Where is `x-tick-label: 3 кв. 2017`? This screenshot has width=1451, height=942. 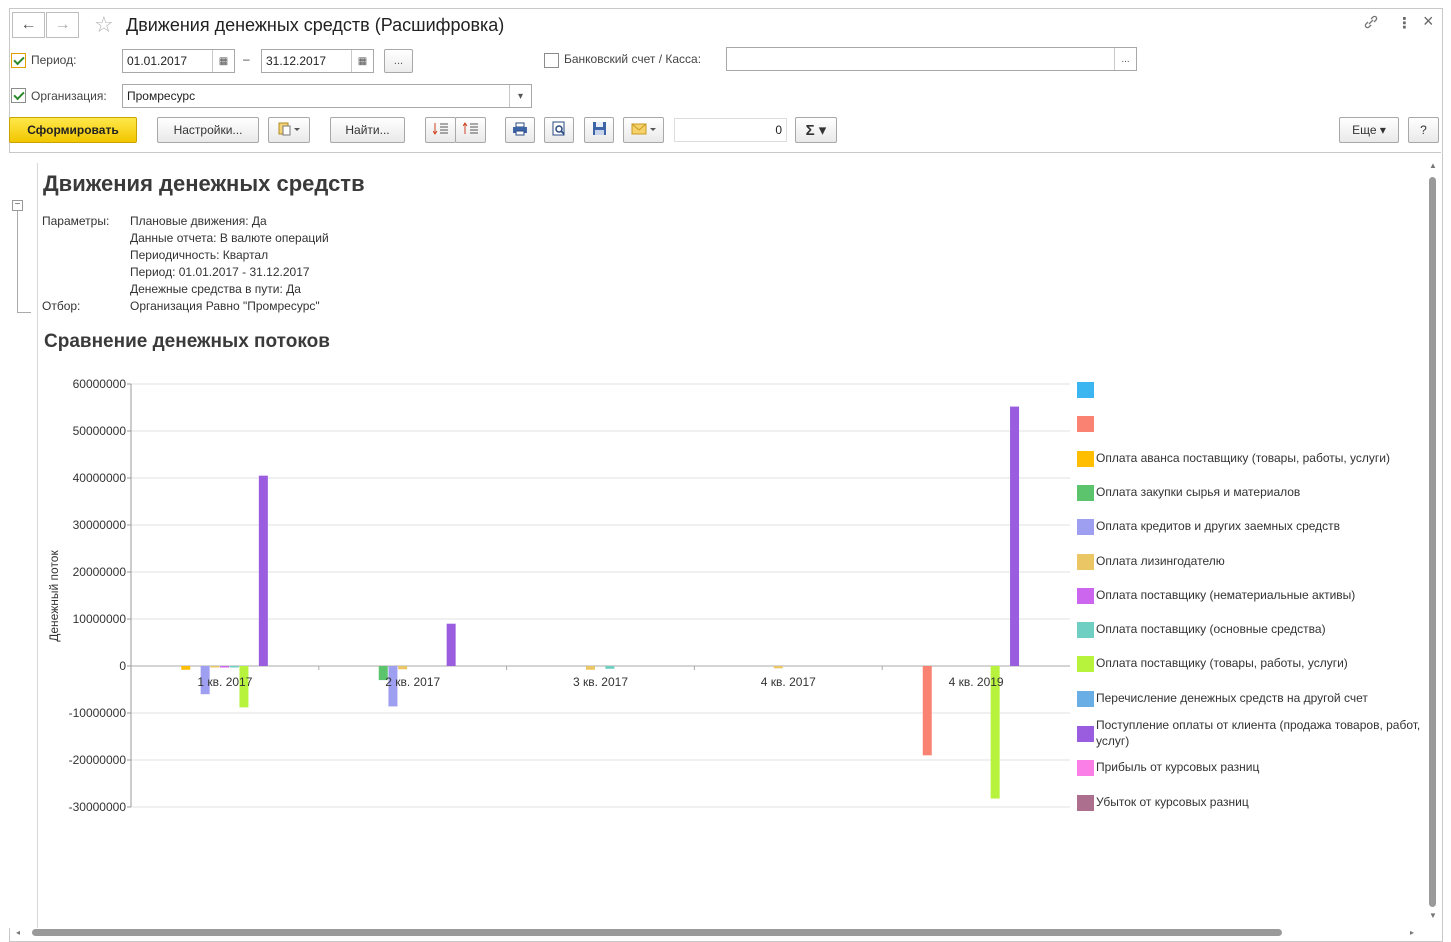 x-tick-label: 3 кв. 2017 is located at coordinates (600, 682).